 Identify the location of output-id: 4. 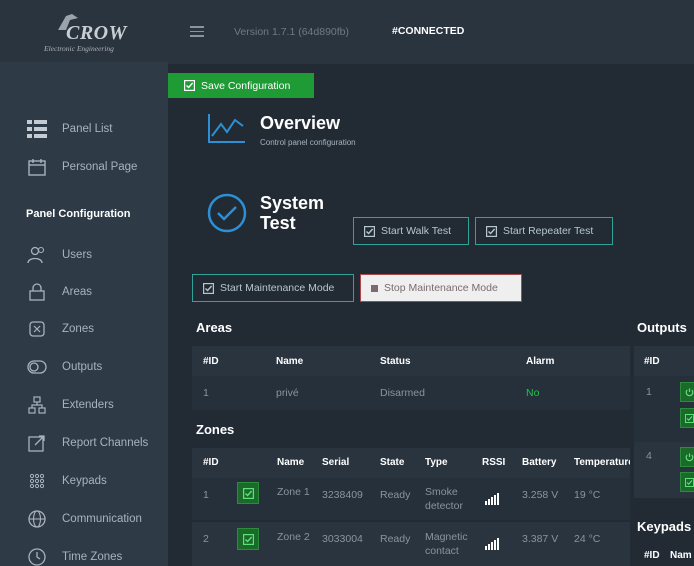
(649, 456).